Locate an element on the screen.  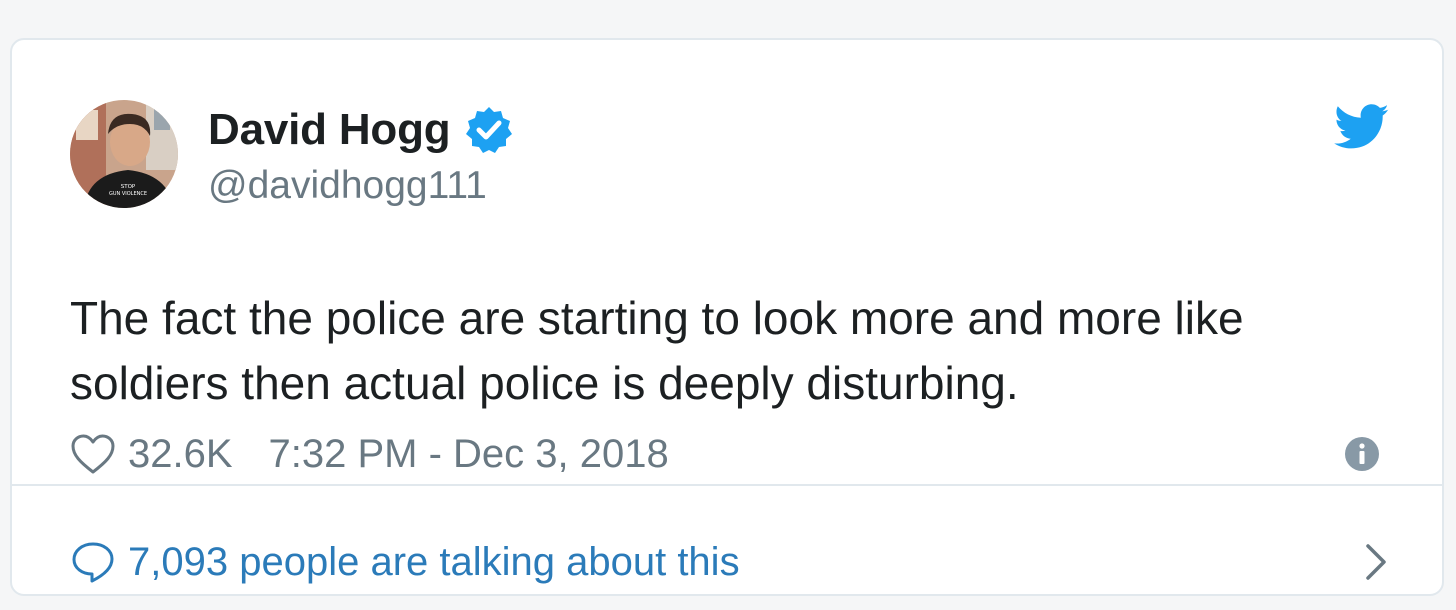
conversation-link: 7,093 people are talking about this is located at coordinates (730, 562).